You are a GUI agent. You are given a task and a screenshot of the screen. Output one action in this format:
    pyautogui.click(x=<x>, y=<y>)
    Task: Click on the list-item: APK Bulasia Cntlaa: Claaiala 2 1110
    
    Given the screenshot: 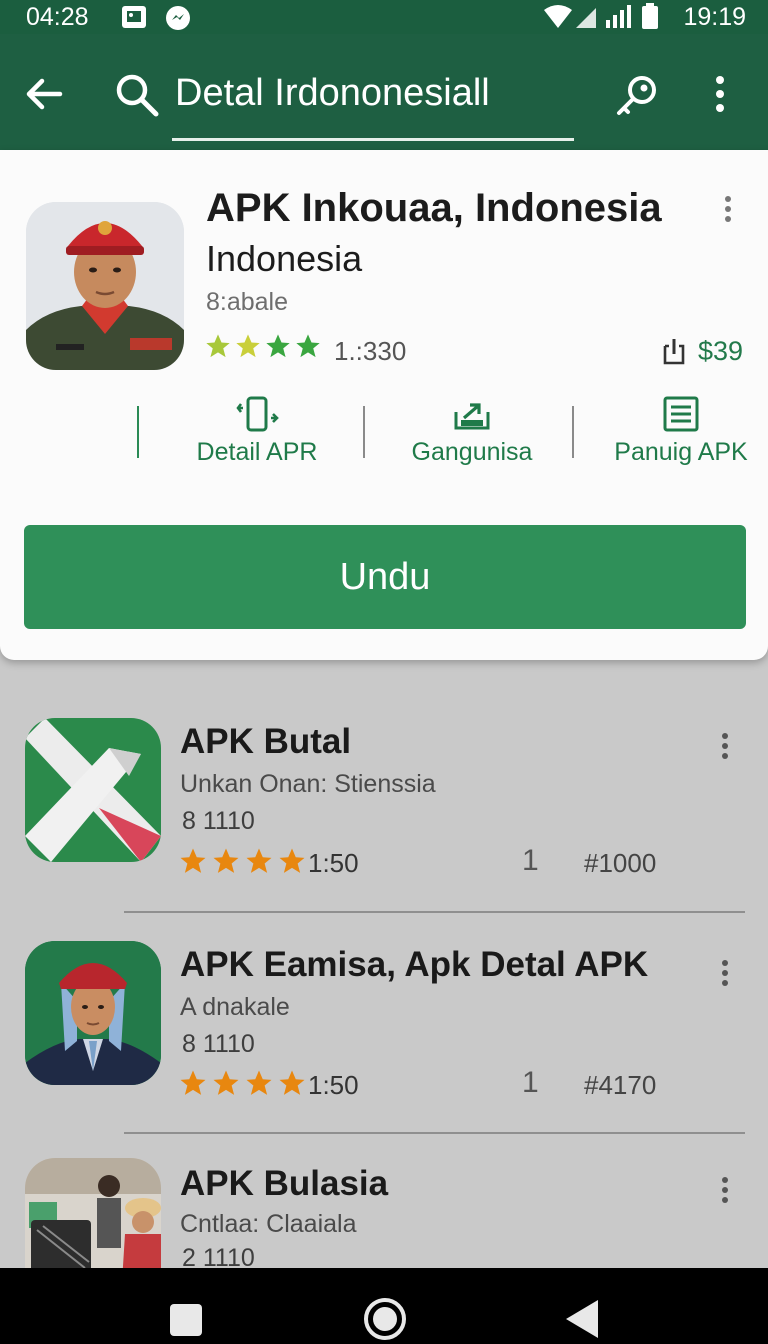 What is the action you would take?
    pyautogui.click(x=384, y=1201)
    